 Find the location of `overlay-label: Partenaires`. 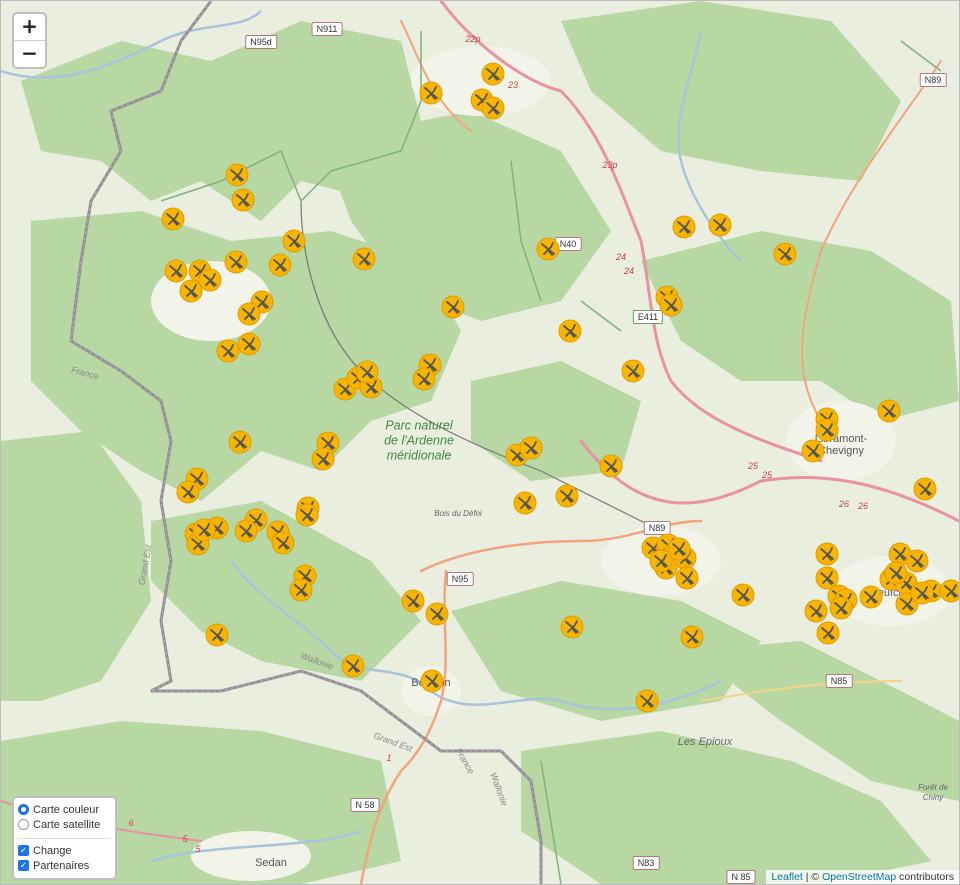

overlay-label: Partenaires is located at coordinates (61, 865).